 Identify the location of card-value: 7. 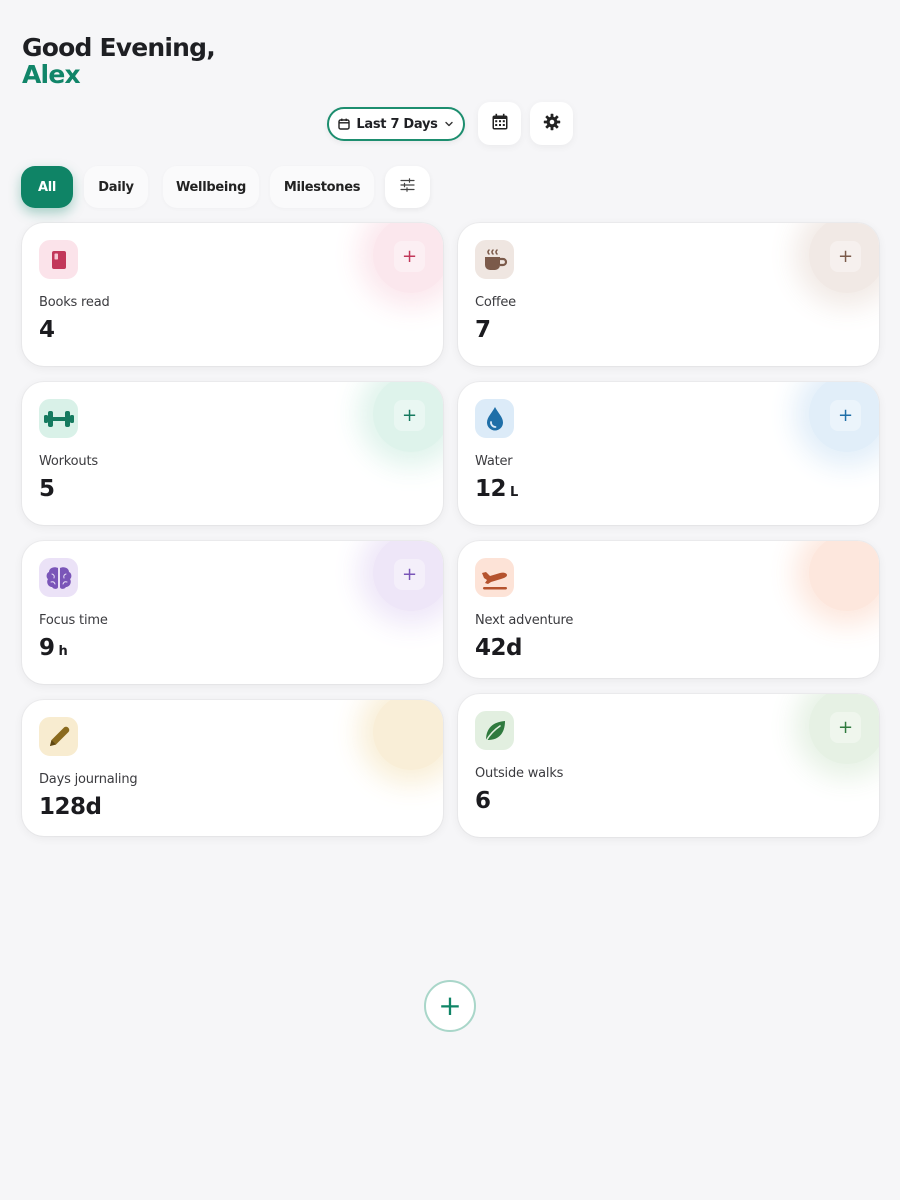
(485, 330).